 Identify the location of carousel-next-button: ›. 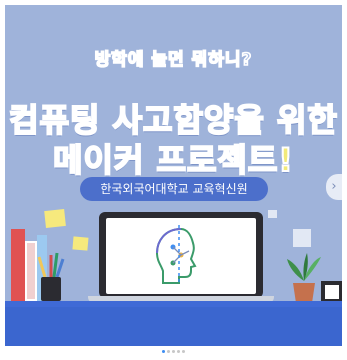
(334, 187).